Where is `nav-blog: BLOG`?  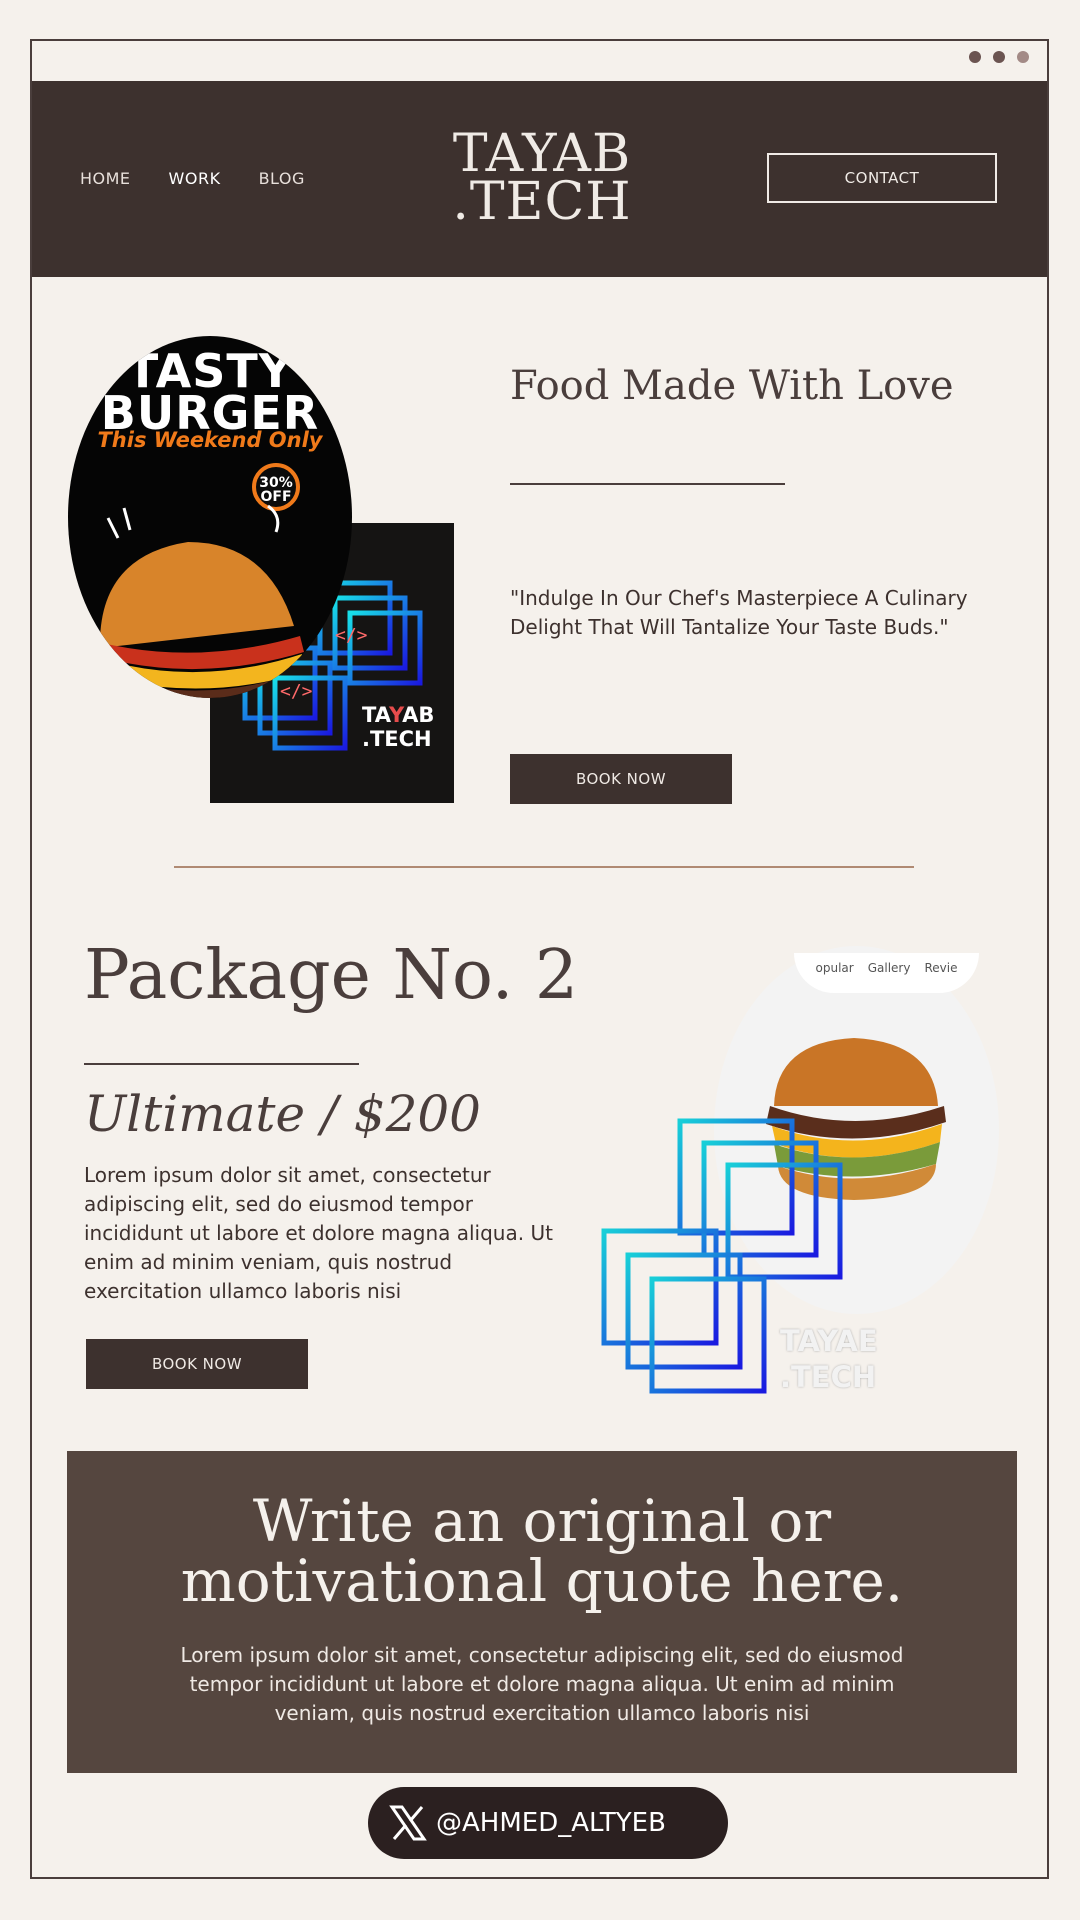
nav-blog: BLOG is located at coordinates (282, 178).